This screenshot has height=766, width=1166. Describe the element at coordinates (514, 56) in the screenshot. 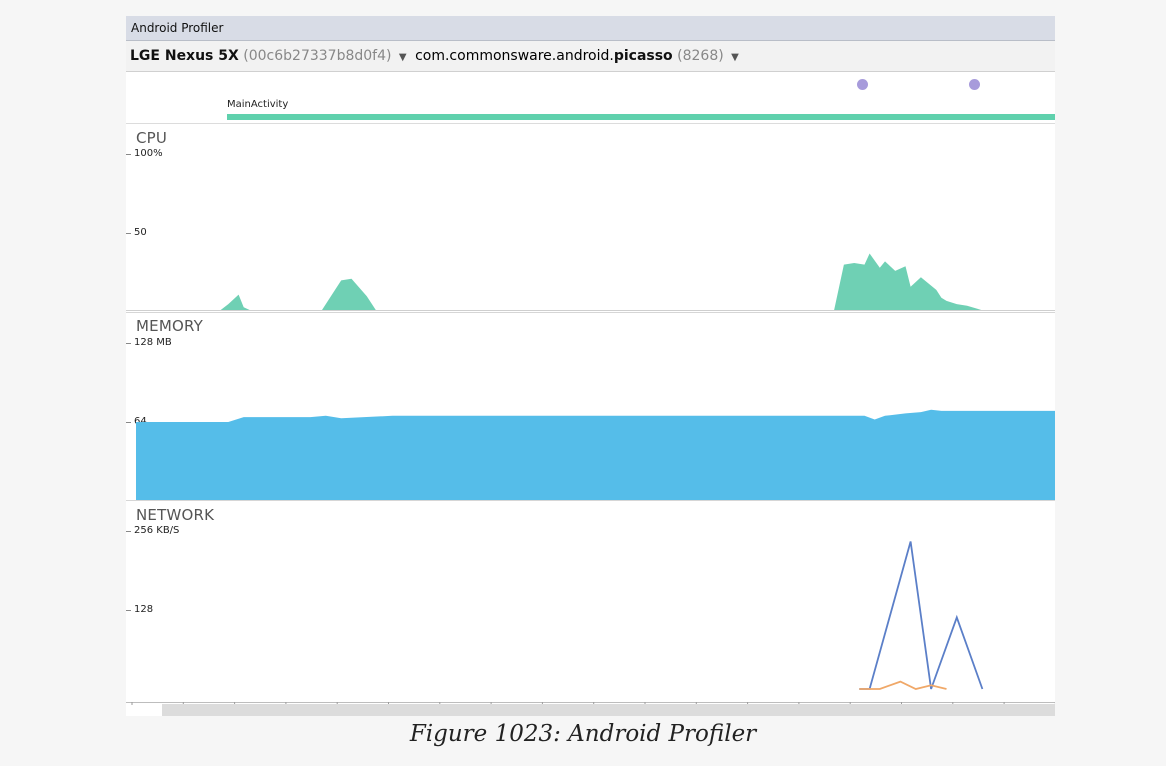

I see `process-prefix: com.commonsware.android.` at that location.